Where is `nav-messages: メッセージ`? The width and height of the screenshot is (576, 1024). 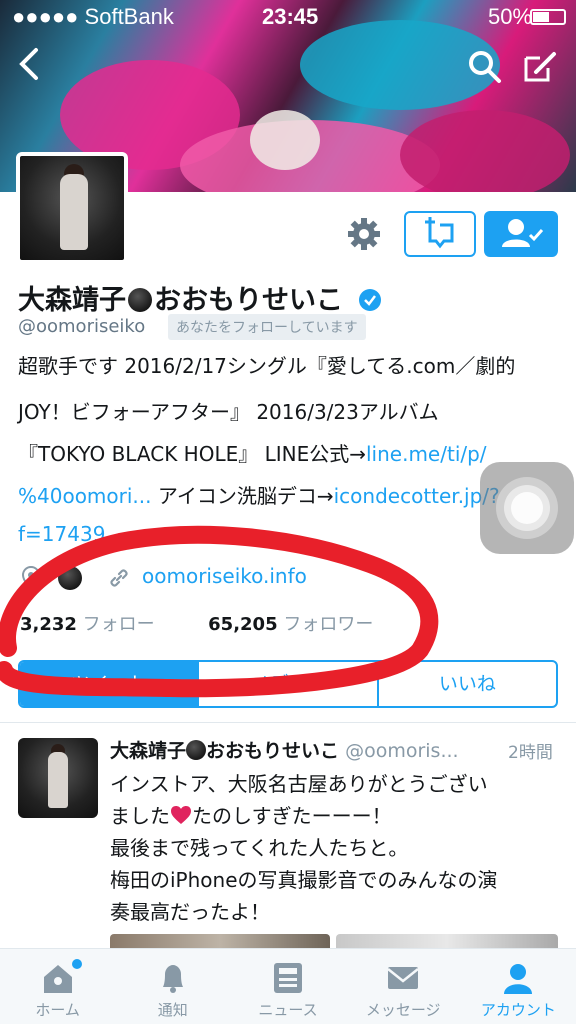
nav-messages: メッセージ is located at coordinates (403, 986).